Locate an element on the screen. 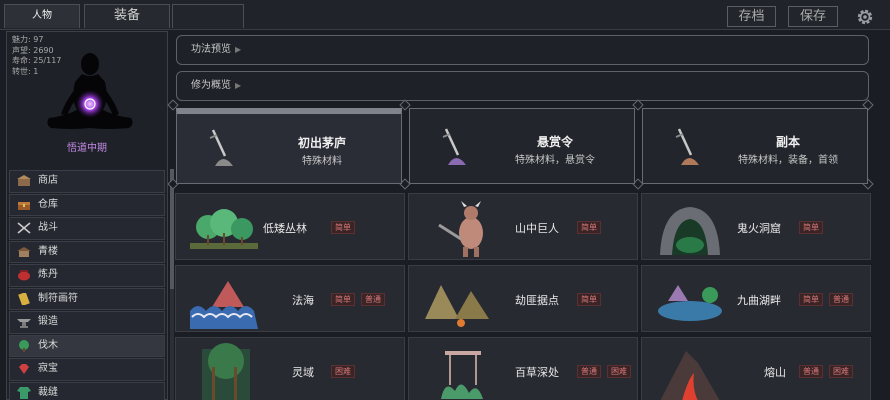 The image size is (890, 400). category-beginner: 初出茅庐 特殊材料 is located at coordinates (289, 146).